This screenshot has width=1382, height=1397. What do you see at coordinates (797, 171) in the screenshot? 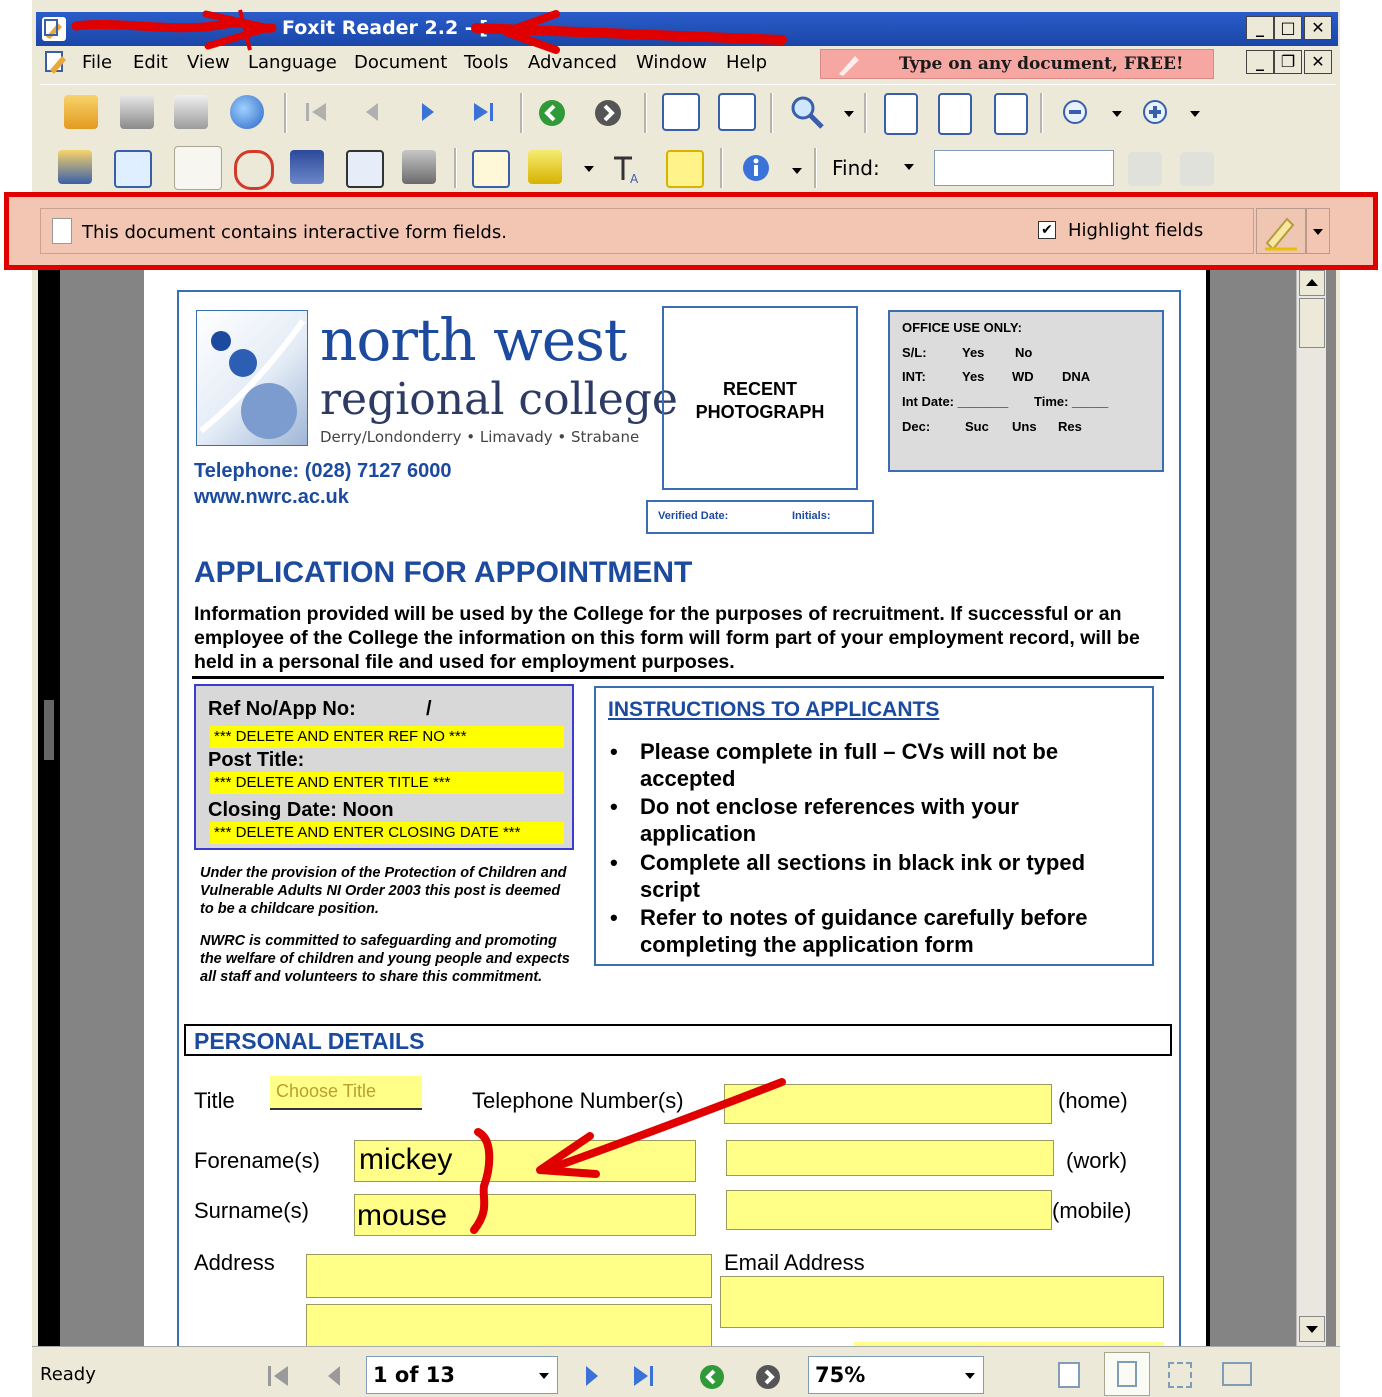
I see `info-dropdown-arrow` at bounding box center [797, 171].